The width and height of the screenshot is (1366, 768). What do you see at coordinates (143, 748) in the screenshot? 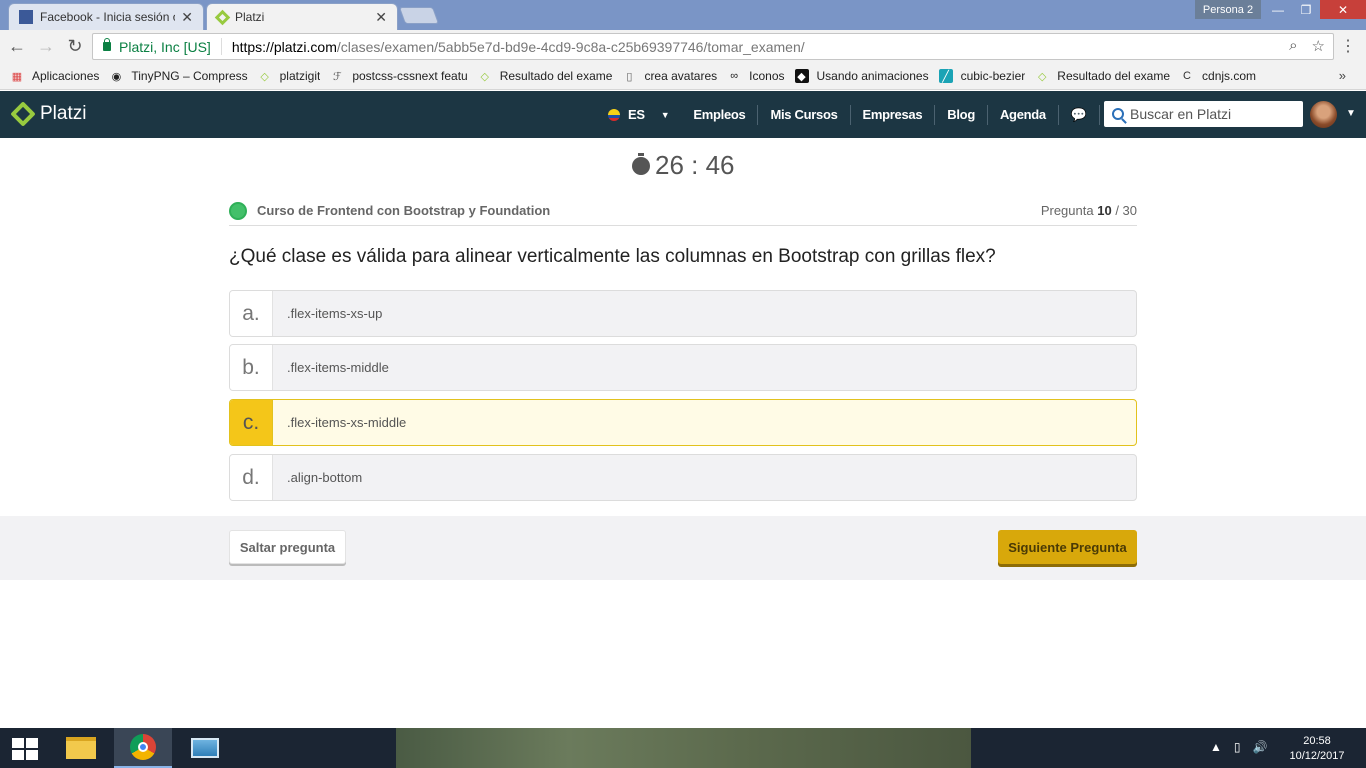
I see `chrome-icon` at bounding box center [143, 748].